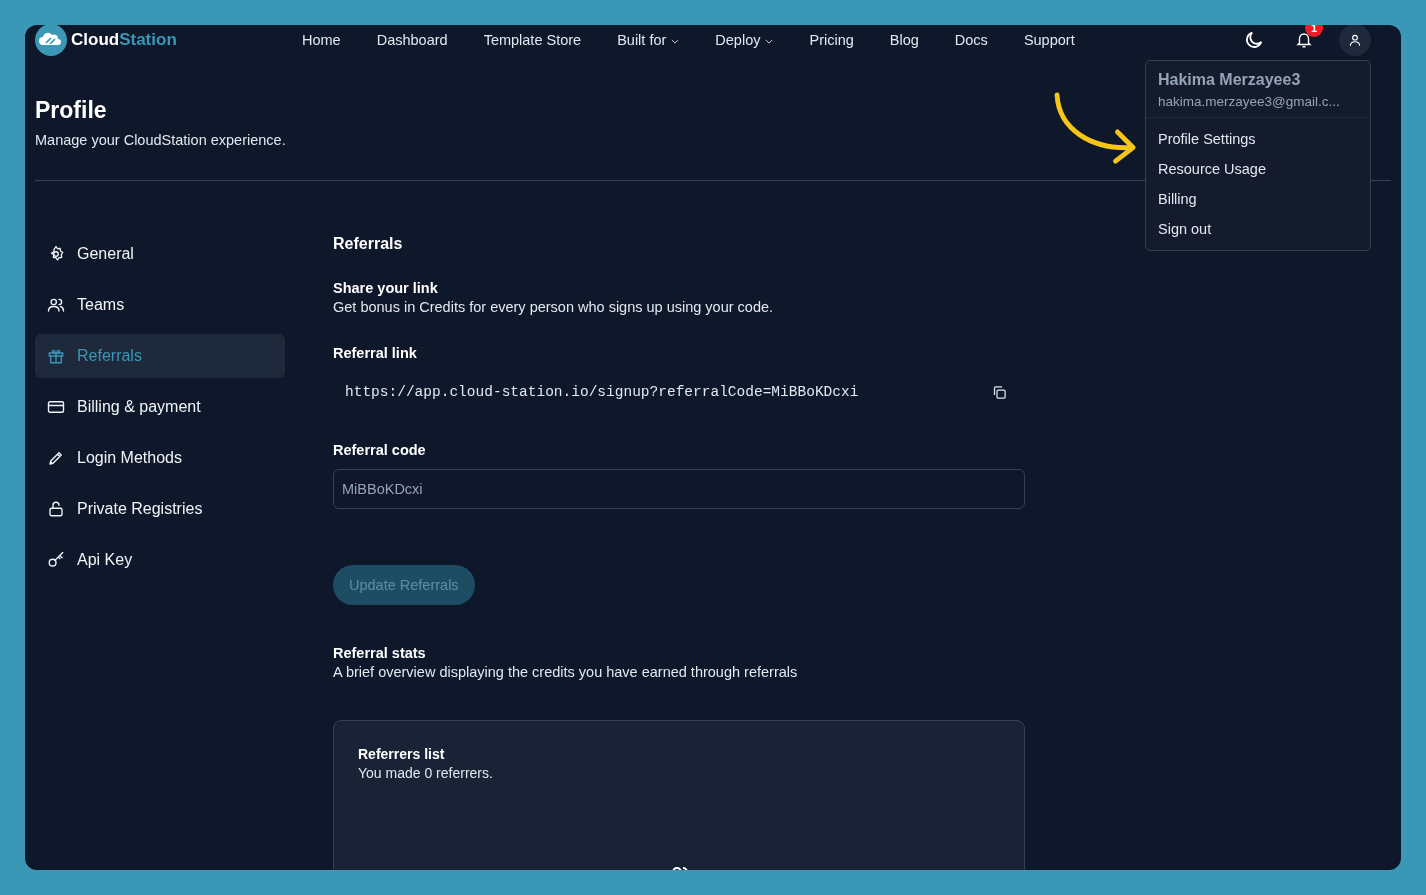  I want to click on nav-link: Blog, so click(904, 40).